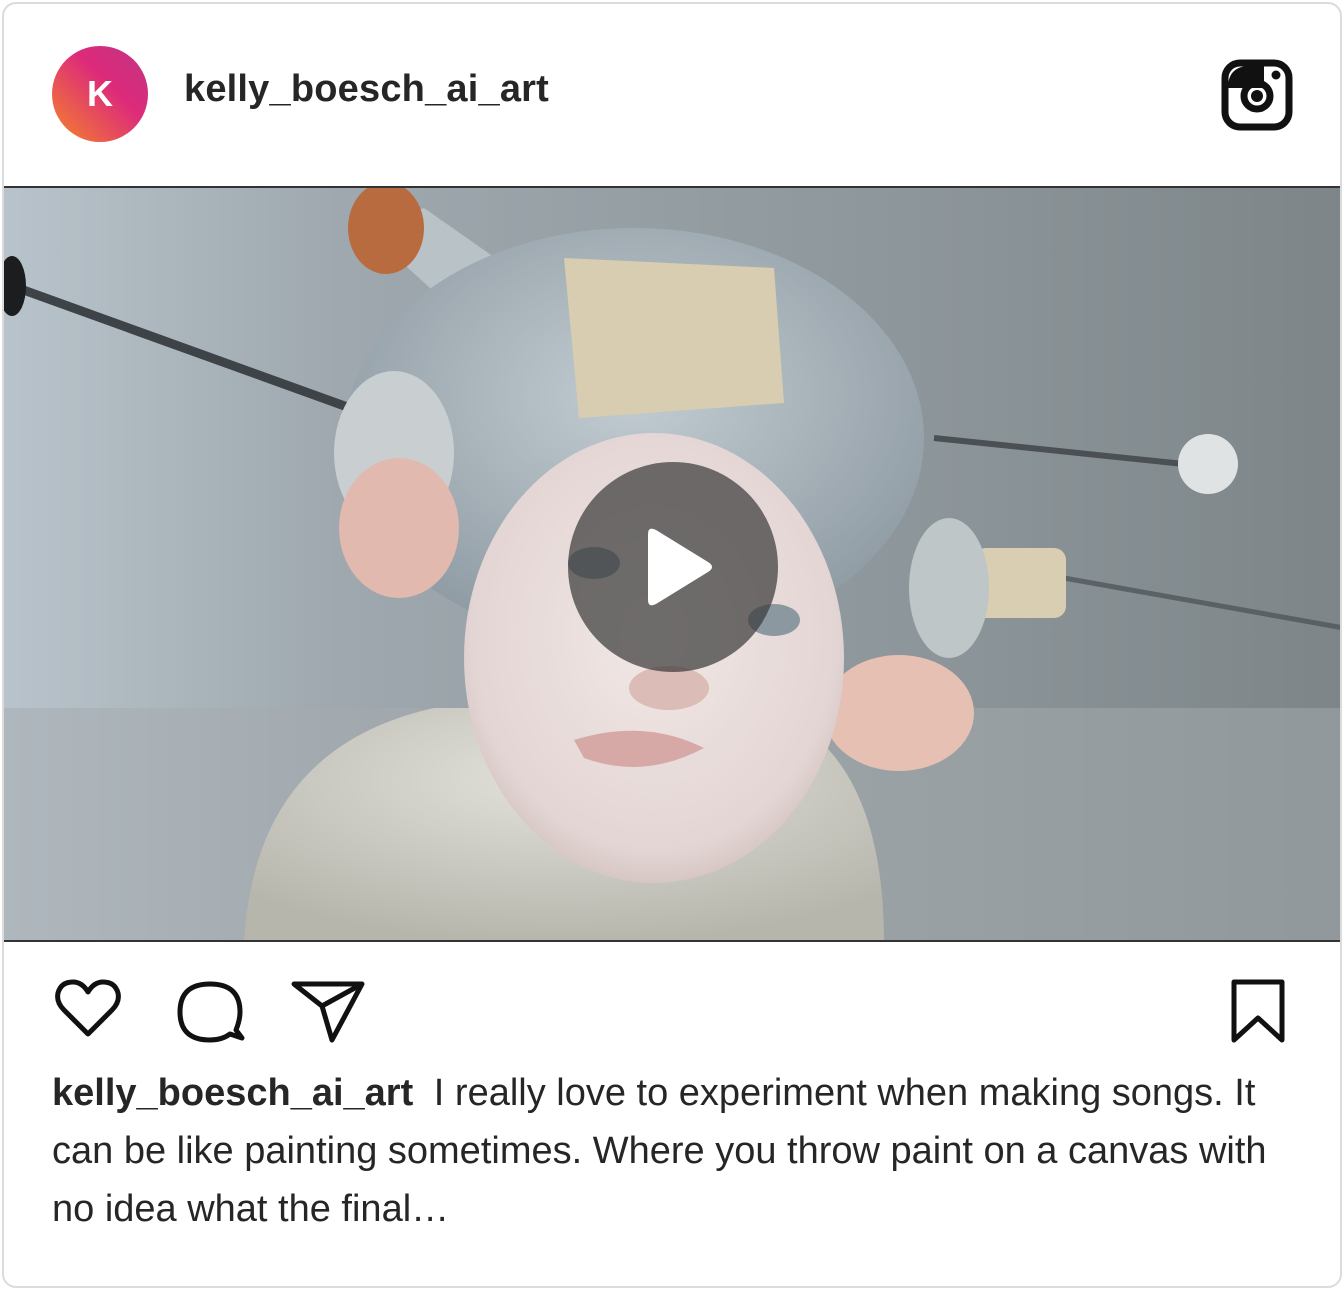  I want to click on post-username: kelly_boesch_ai_art, so click(366, 89).